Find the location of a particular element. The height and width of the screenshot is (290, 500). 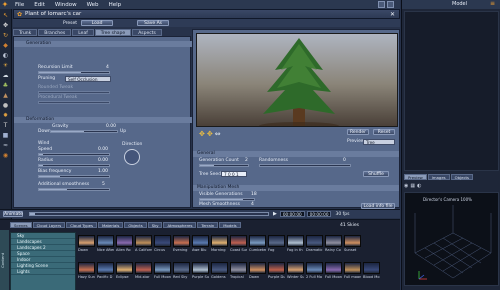

scale-tool-icon: ◆ is located at coordinates (5, 45).